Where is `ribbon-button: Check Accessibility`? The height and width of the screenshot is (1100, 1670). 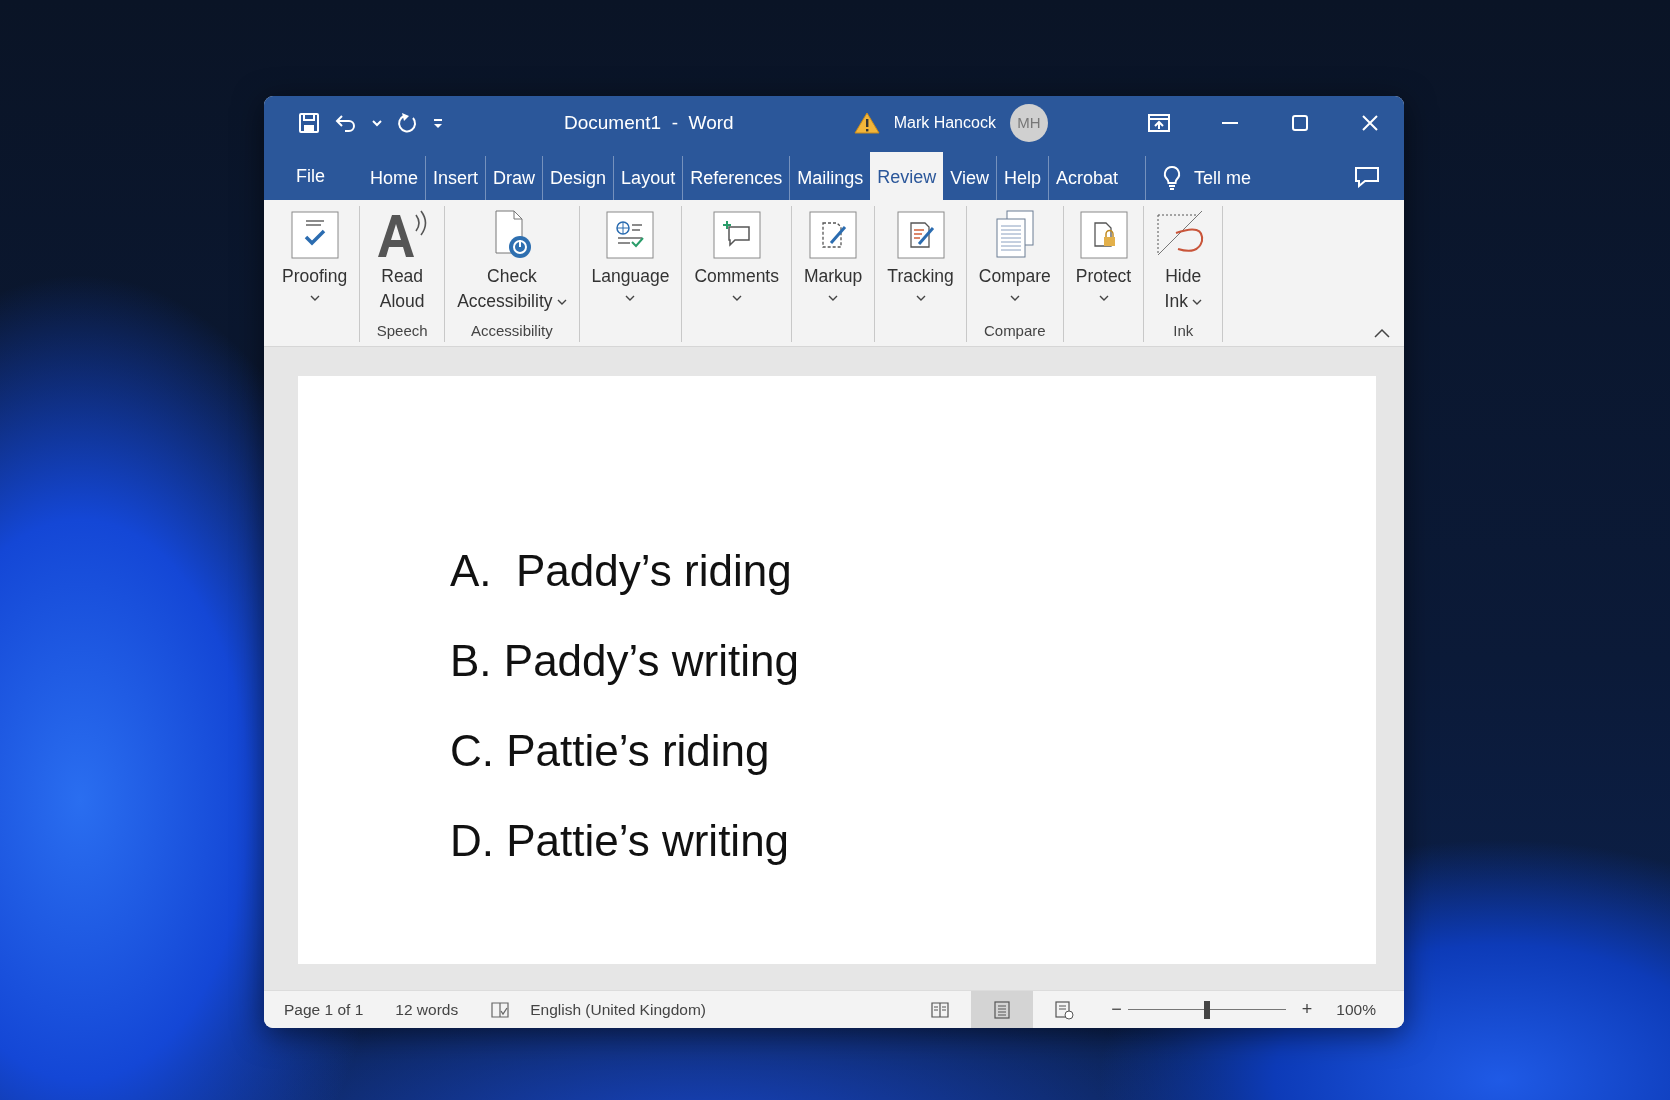 ribbon-button: Check Accessibility is located at coordinates (512, 263).